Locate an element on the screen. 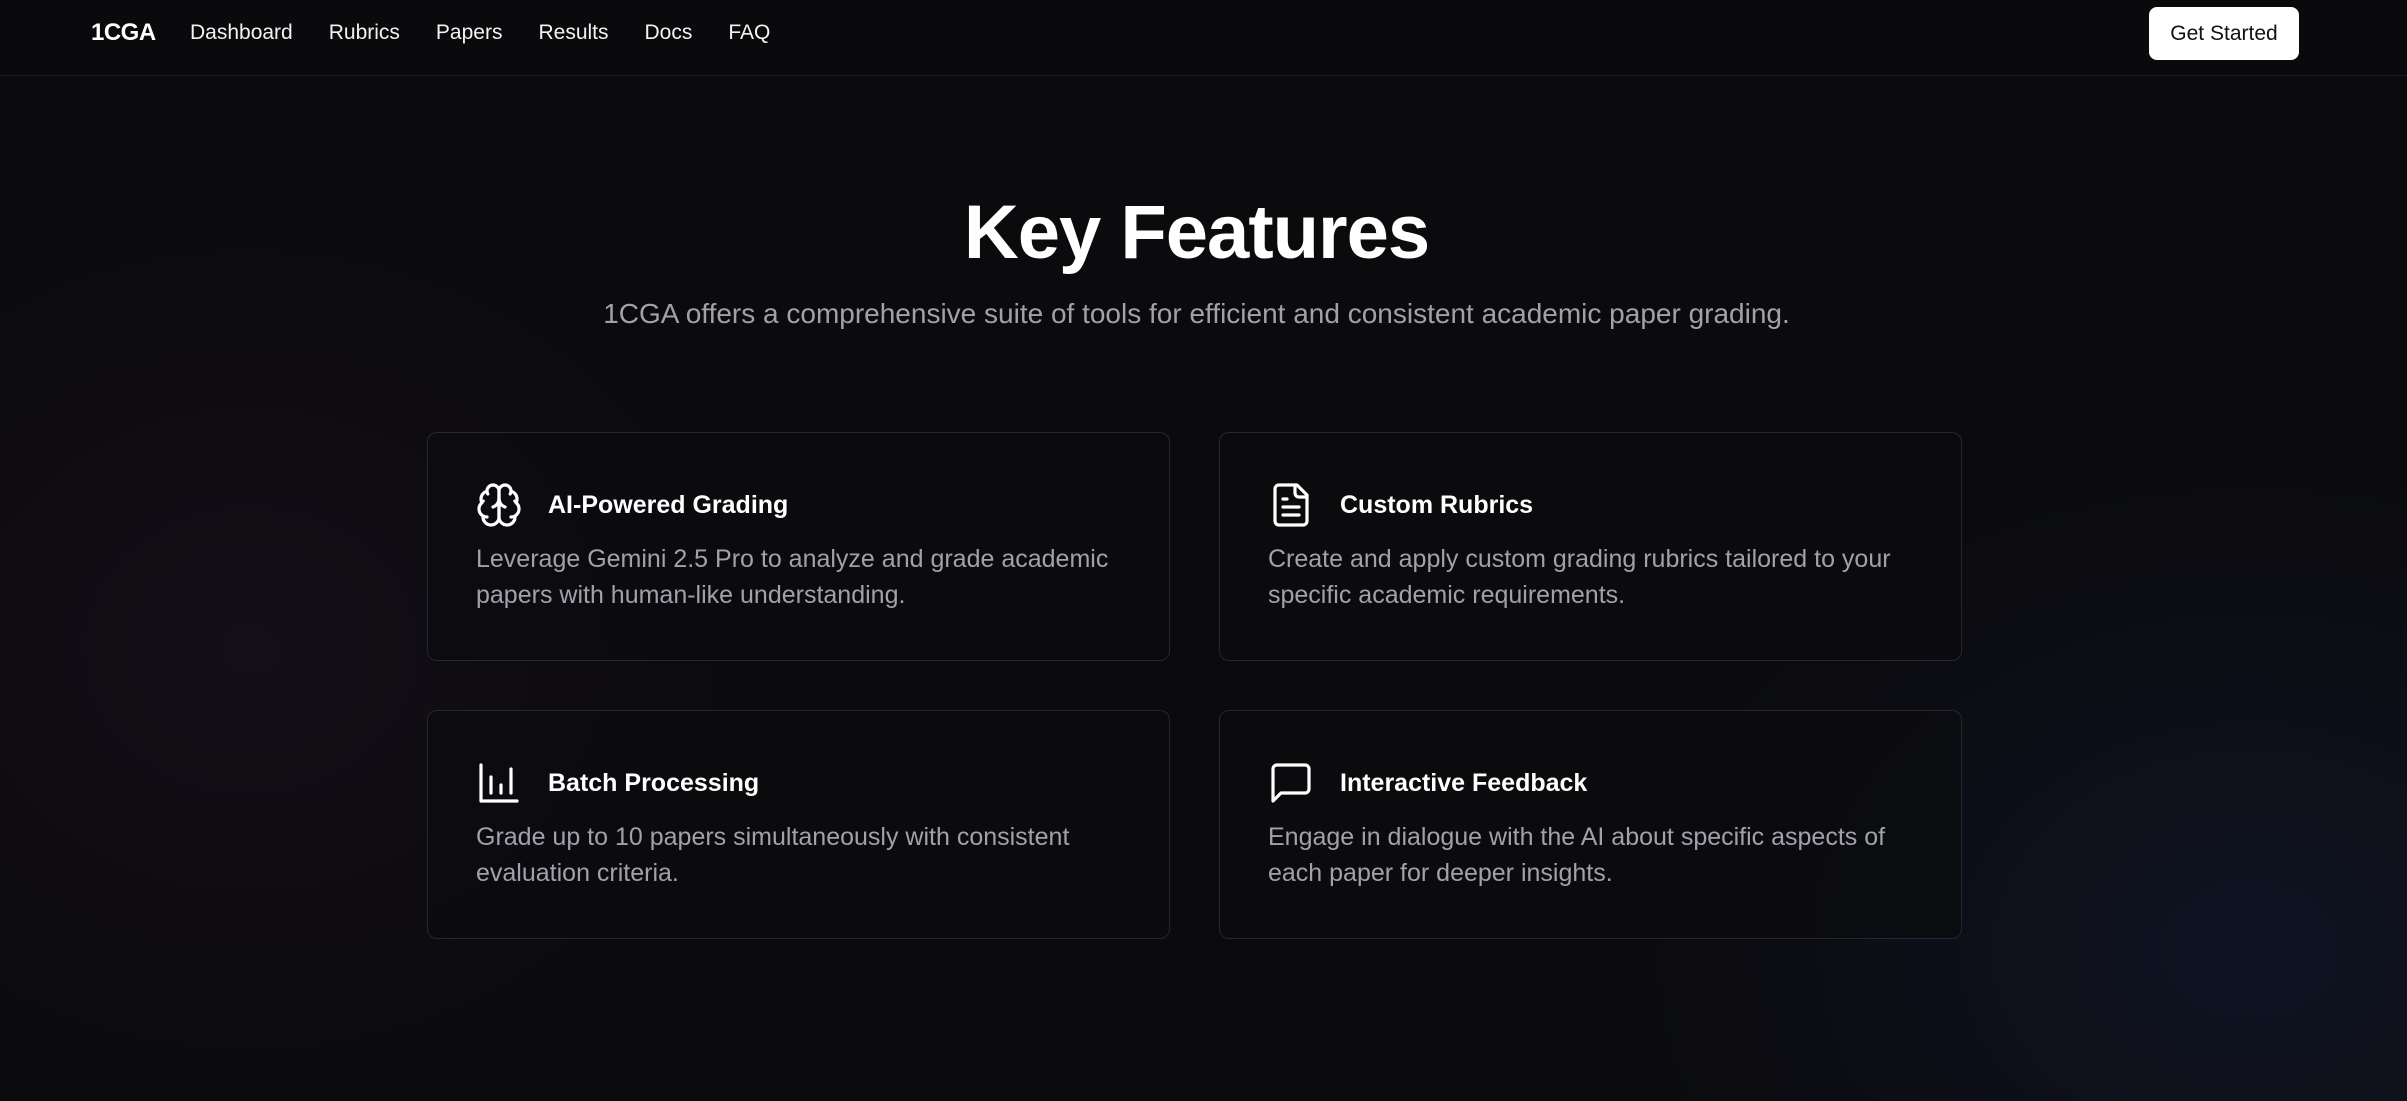  feature-title: Batch Processing is located at coordinates (654, 783).